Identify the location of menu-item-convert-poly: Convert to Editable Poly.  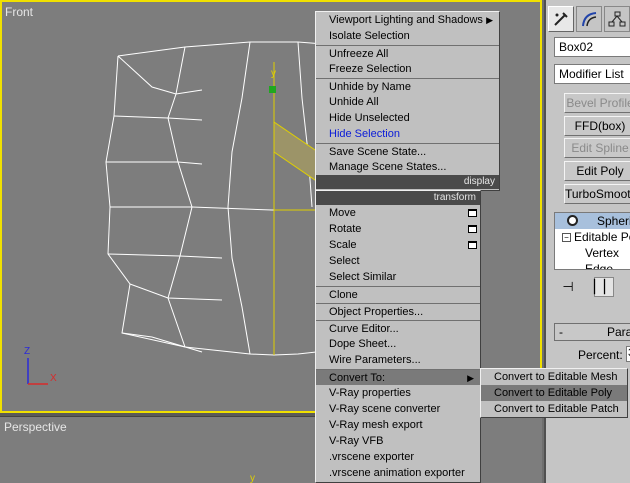
(554, 393).